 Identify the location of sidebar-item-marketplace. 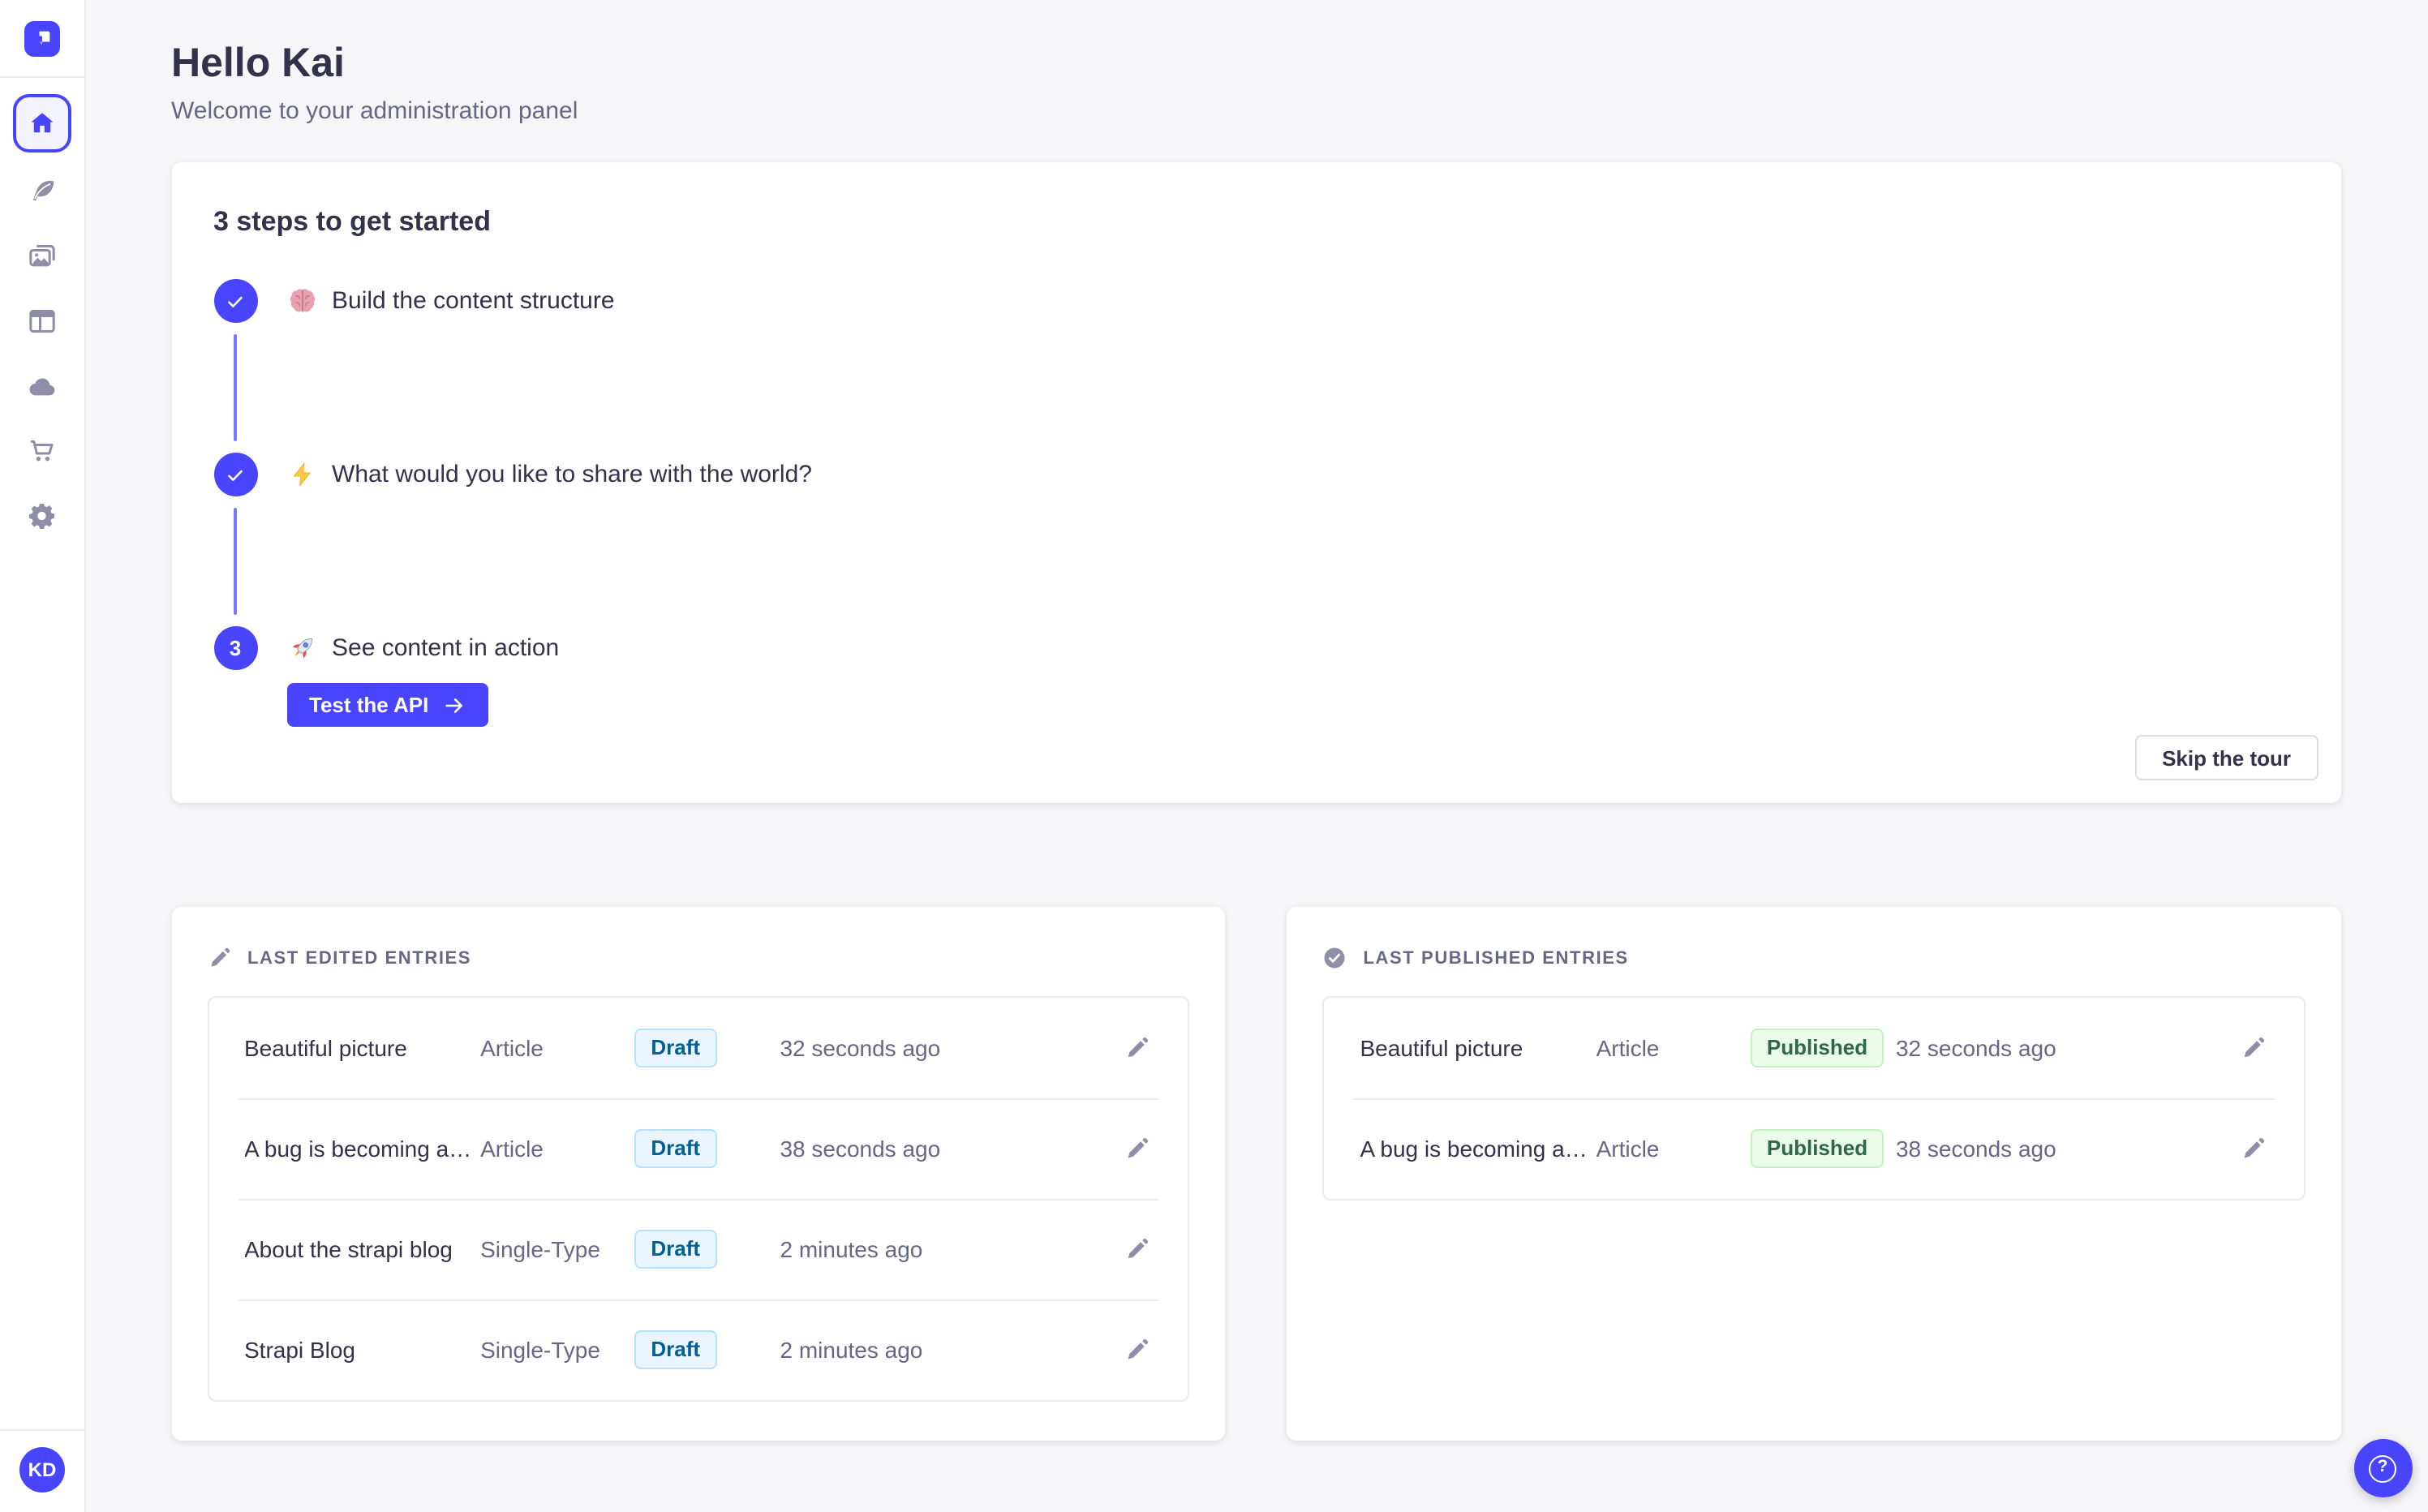
(42, 451).